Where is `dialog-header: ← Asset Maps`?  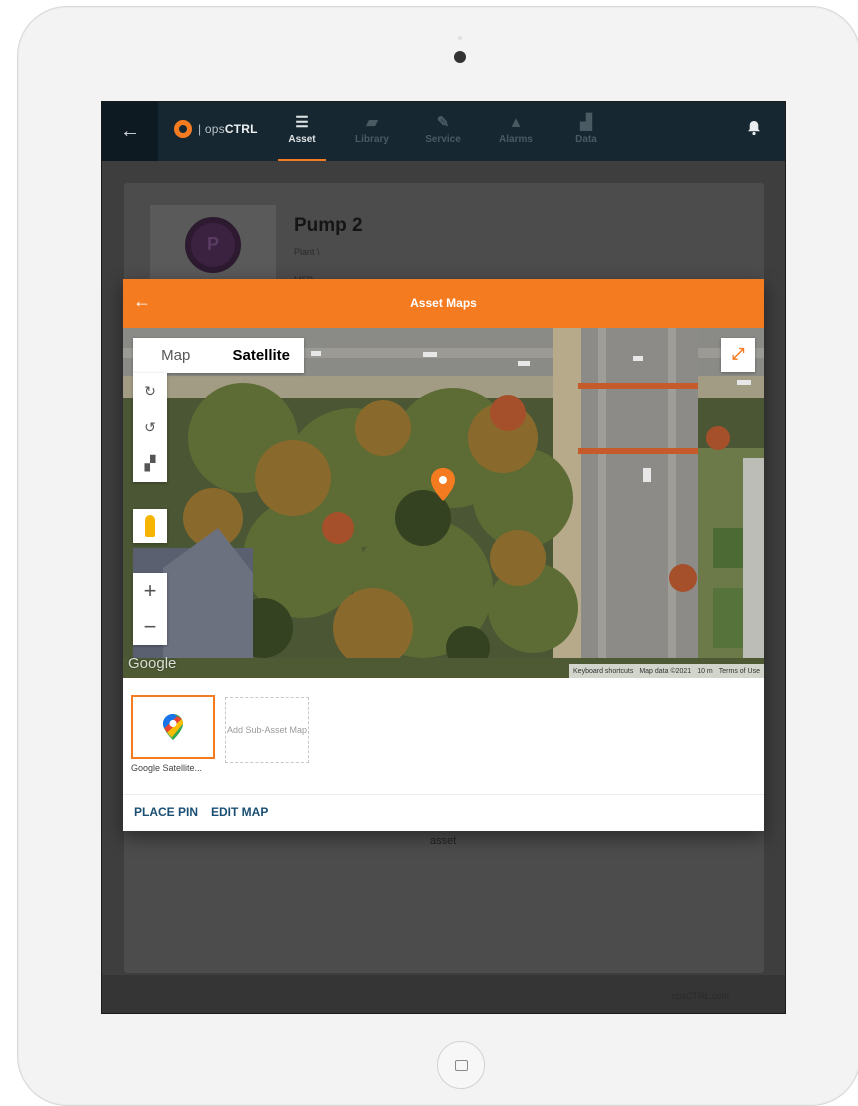 dialog-header: ← Asset Maps is located at coordinates (443, 303).